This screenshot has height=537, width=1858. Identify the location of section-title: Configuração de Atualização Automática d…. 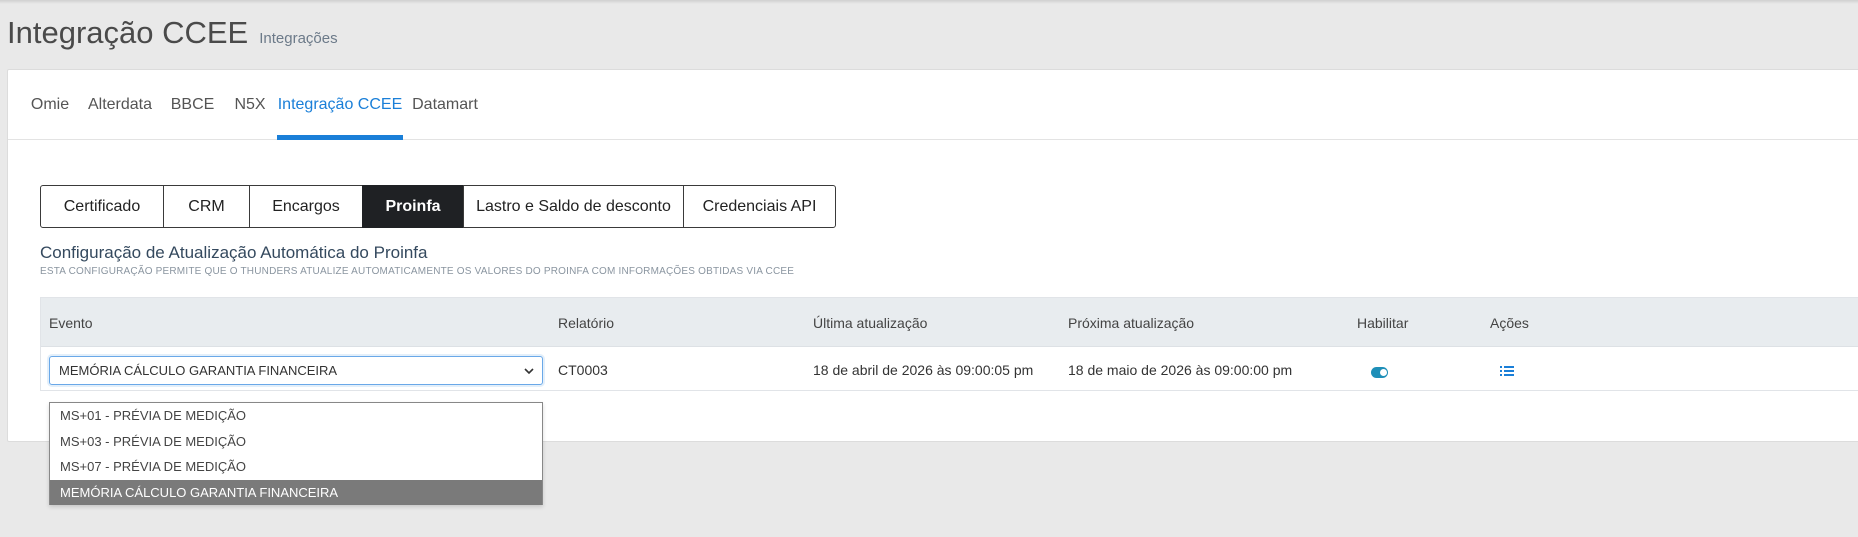
(234, 252).